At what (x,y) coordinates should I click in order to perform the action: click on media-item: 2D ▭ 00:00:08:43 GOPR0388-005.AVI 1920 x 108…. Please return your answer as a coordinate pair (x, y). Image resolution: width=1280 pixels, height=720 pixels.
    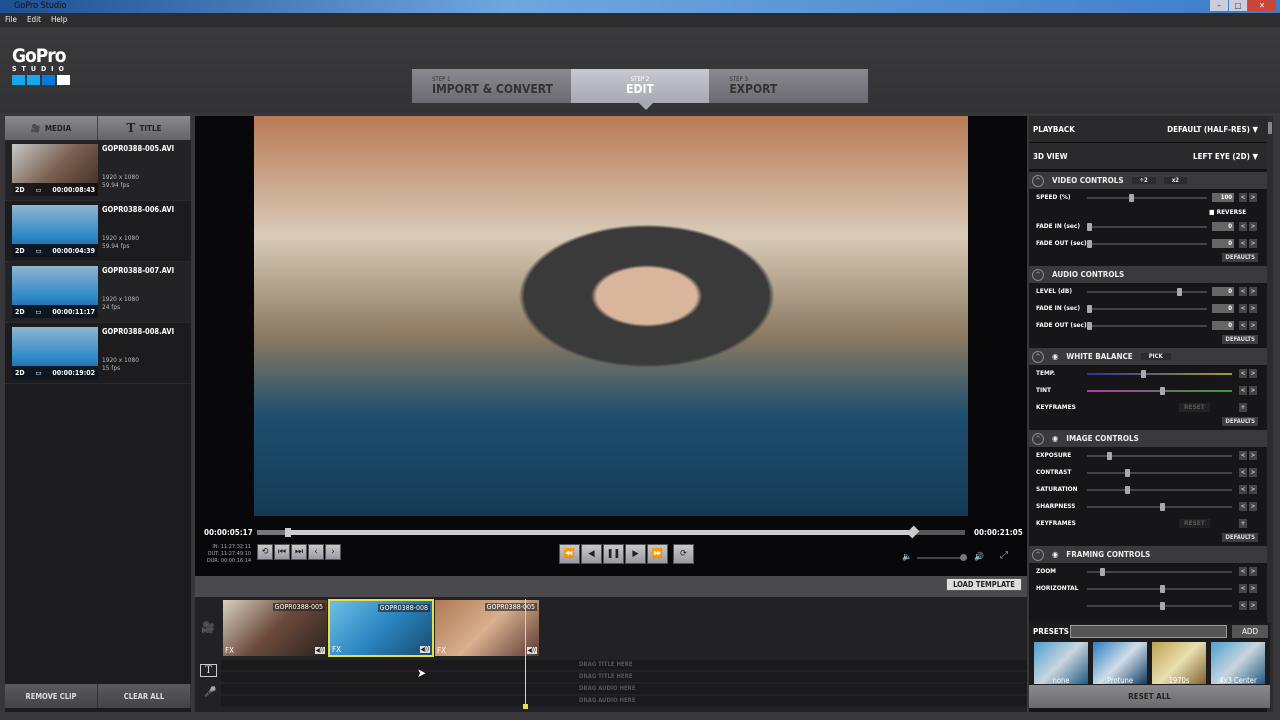
    Looking at the image, I should click on (98, 170).